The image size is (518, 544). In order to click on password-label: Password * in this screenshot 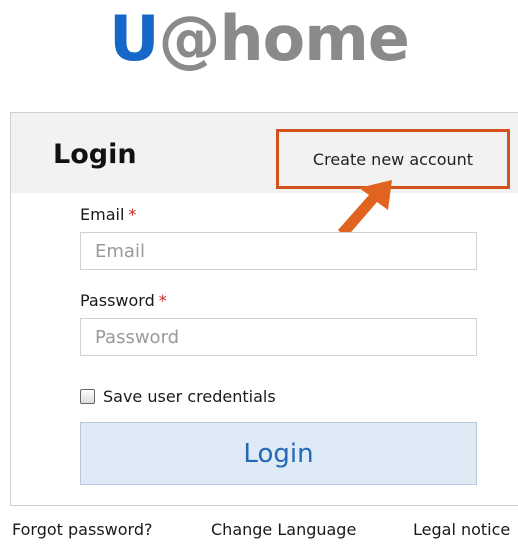, I will do `click(123, 300)`.